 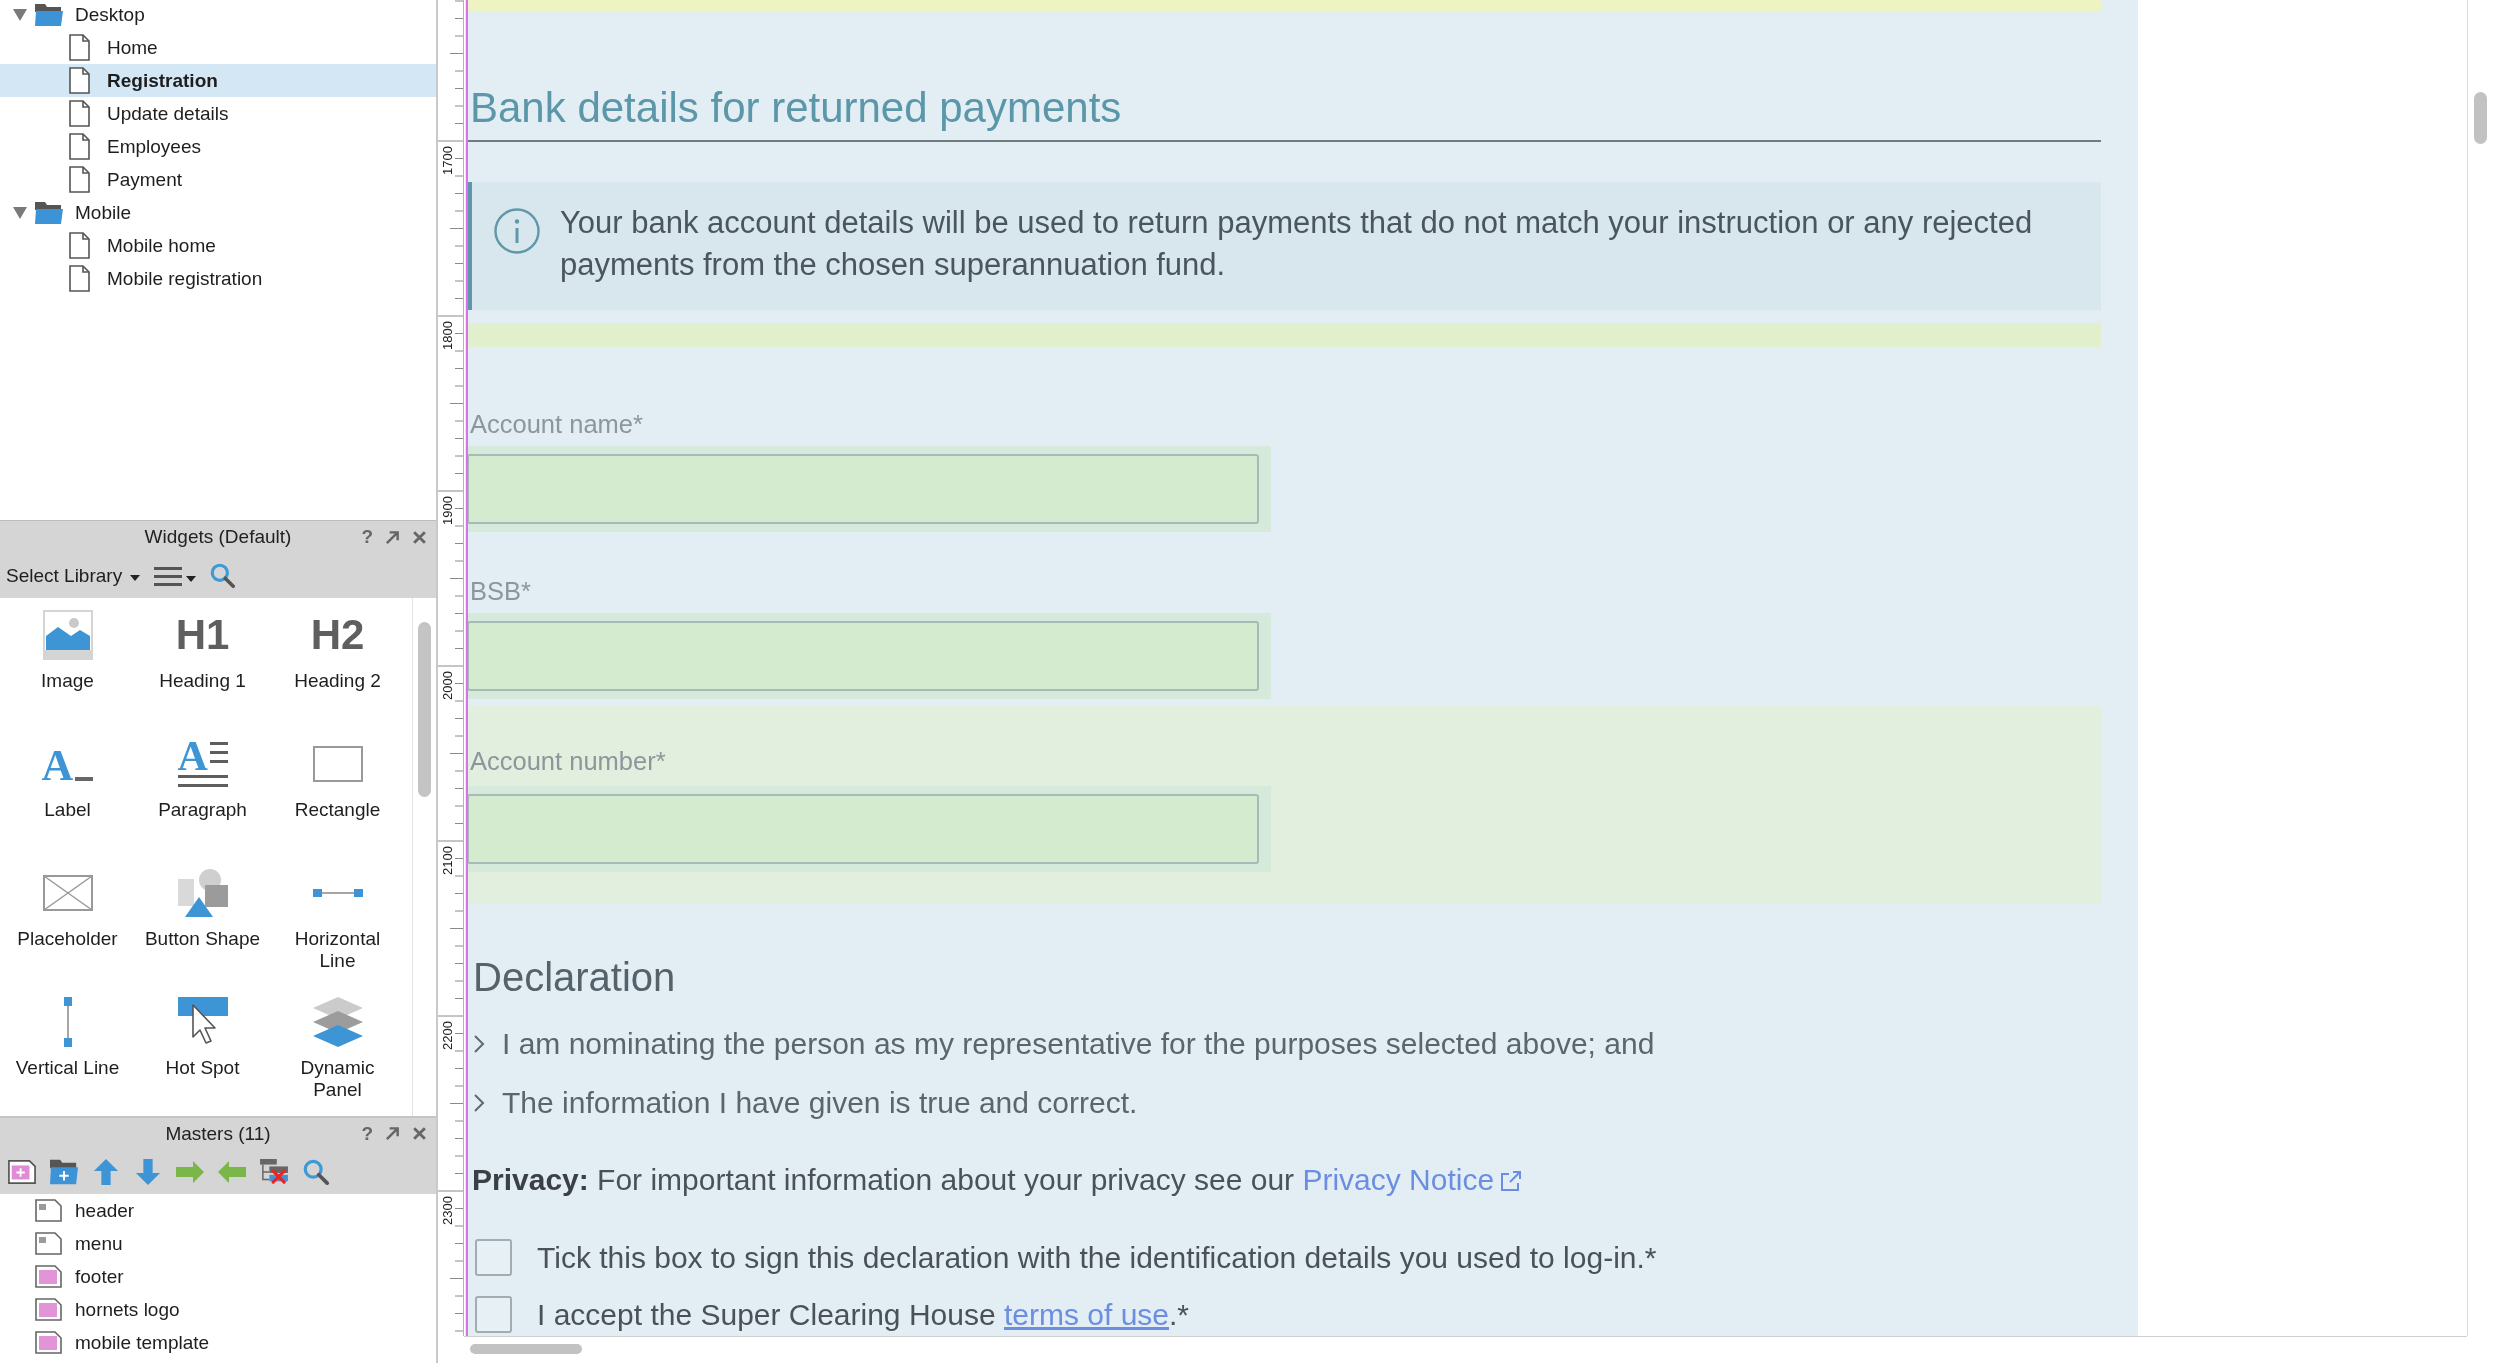 I want to click on checkbox-label: Tick this box to sign this declaration with the identification details you used to log-in.*, so click(x=1097, y=1257).